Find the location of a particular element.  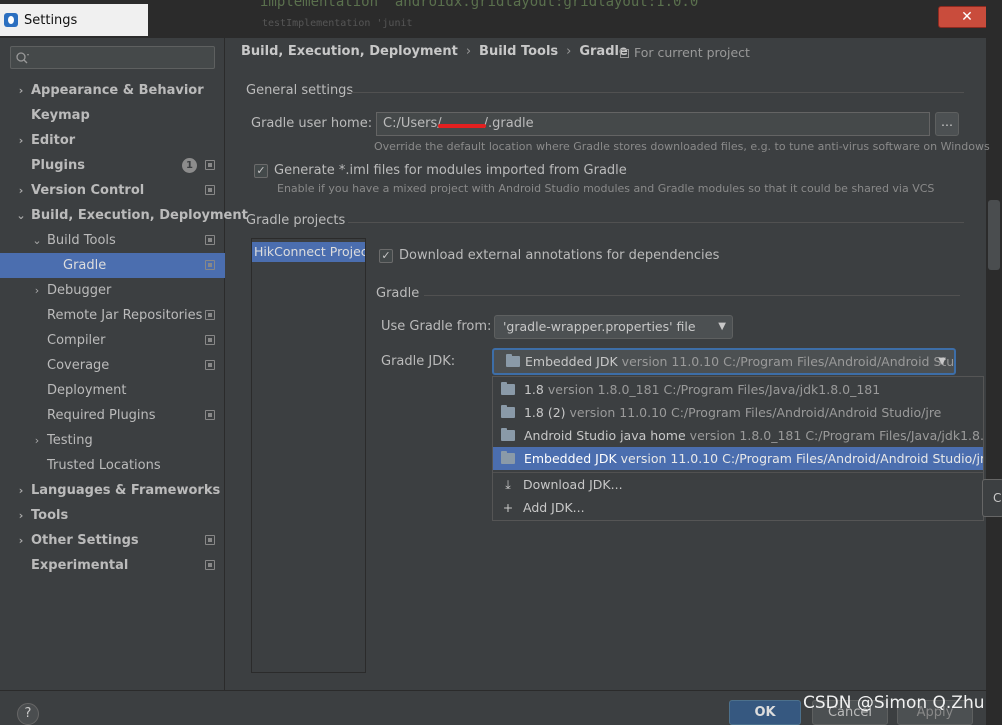

dropdown-arrow-icon: ▼ is located at coordinates (722, 326).